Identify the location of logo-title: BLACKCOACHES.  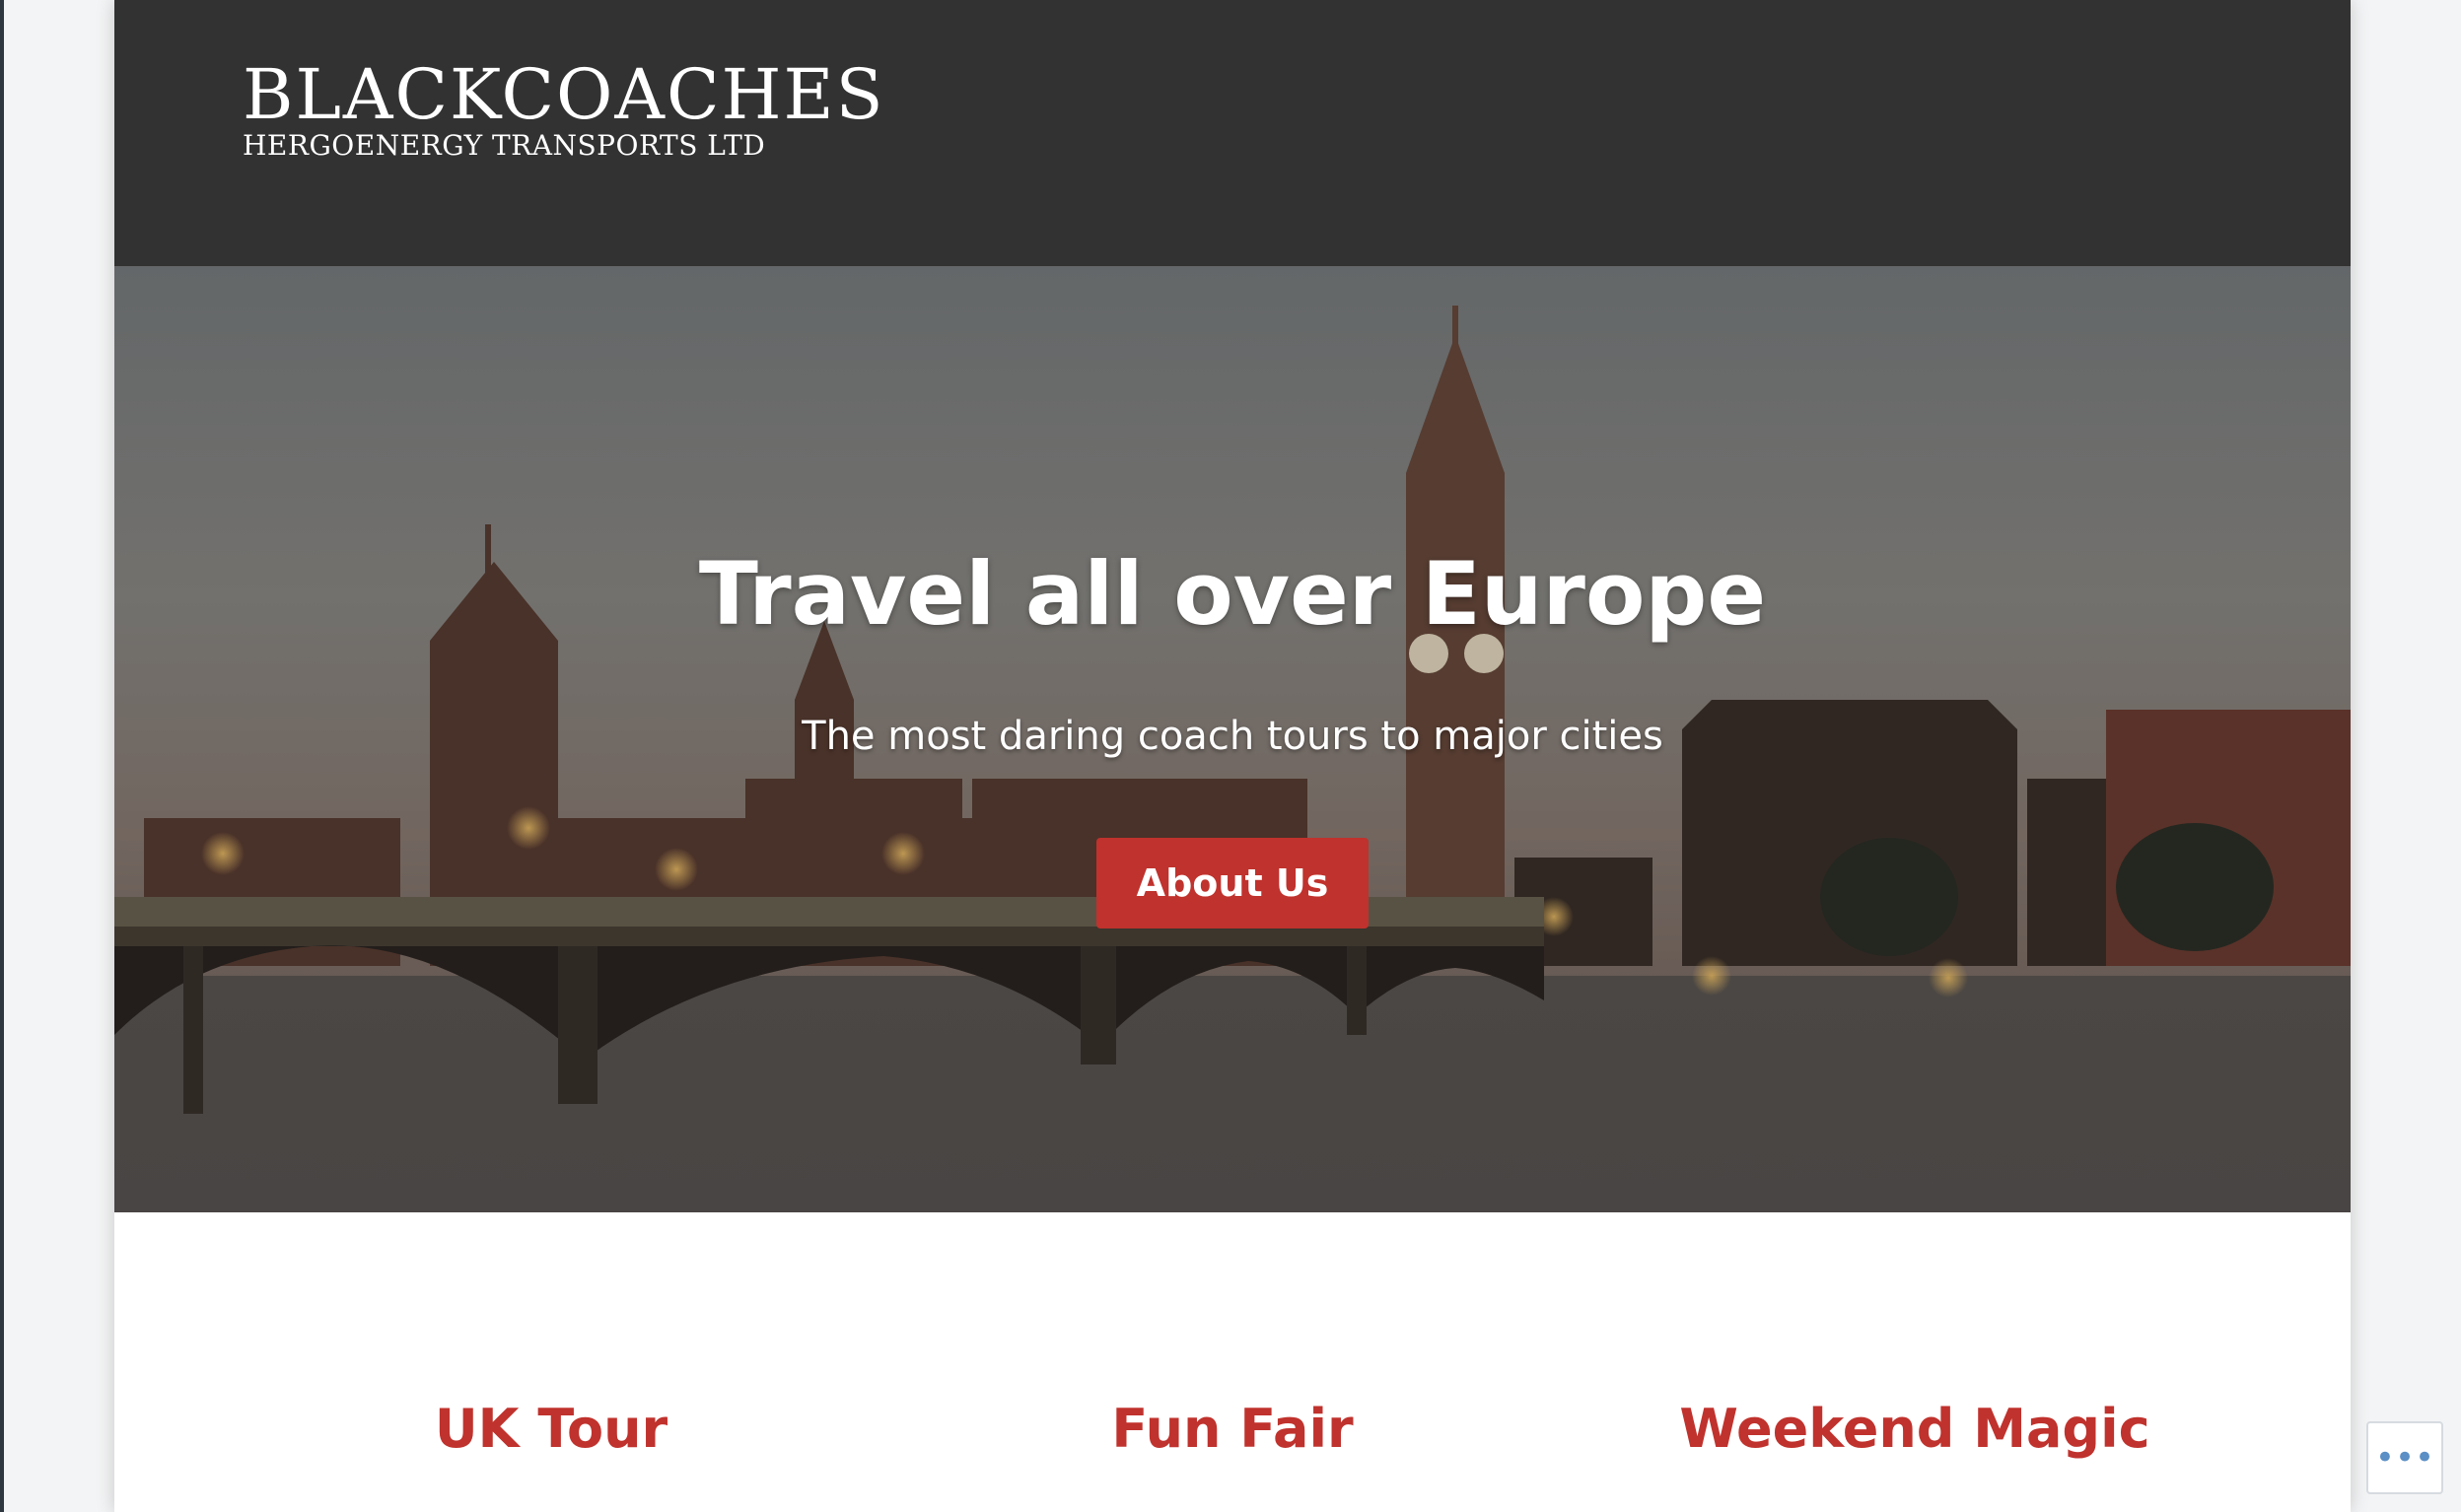
(564, 95).